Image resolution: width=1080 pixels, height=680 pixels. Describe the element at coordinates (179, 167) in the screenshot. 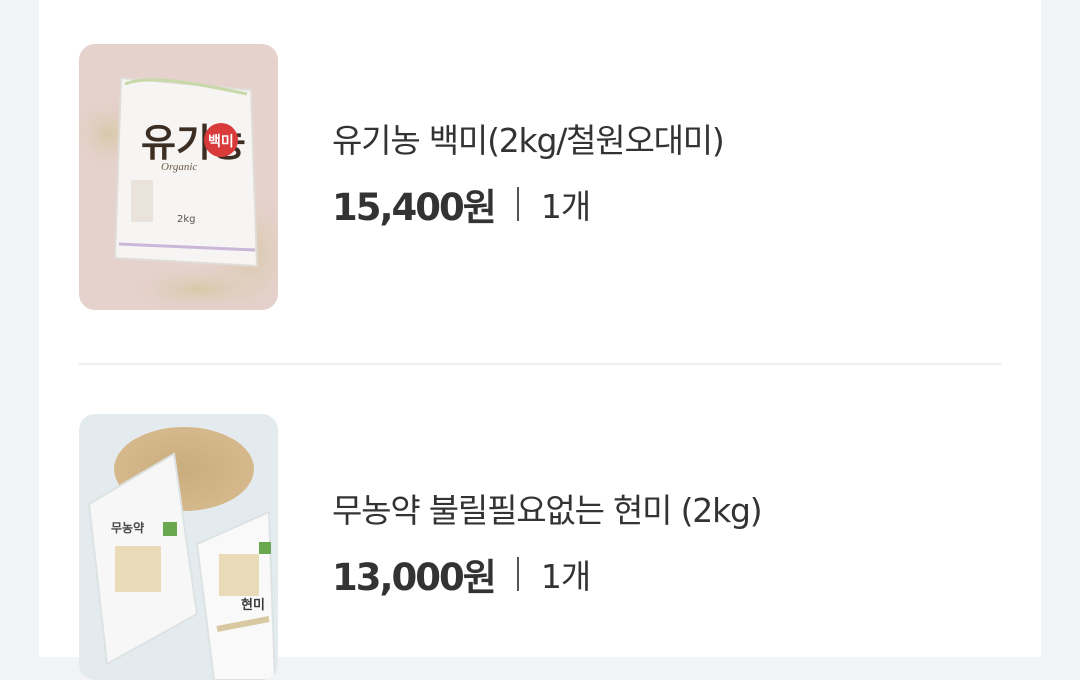

I see `package-sub-text: Organic` at that location.